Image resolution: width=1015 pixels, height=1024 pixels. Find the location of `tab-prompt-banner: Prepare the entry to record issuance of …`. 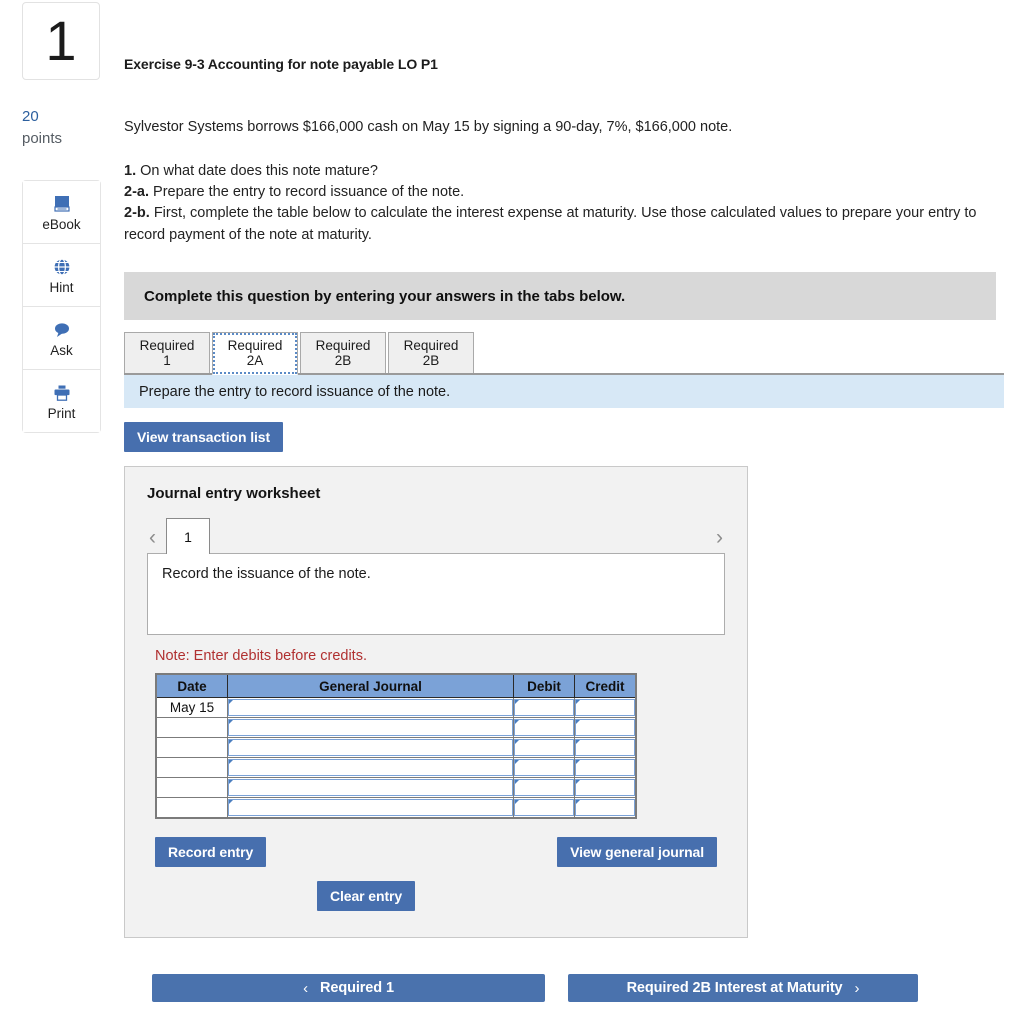

tab-prompt-banner: Prepare the entry to record issuance of … is located at coordinates (564, 391).